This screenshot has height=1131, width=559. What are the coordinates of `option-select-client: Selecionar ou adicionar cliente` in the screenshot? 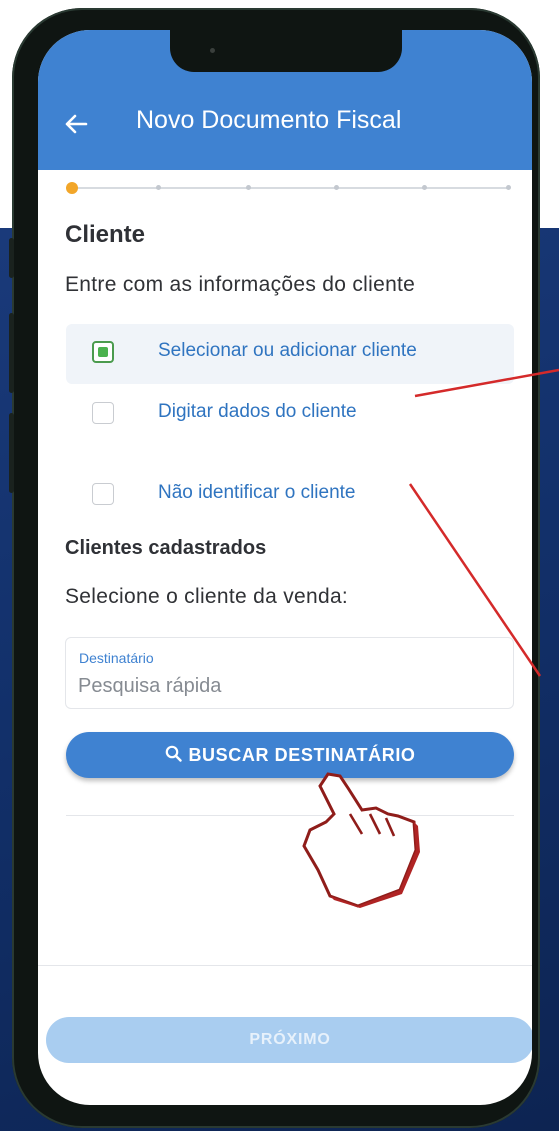 It's located at (290, 354).